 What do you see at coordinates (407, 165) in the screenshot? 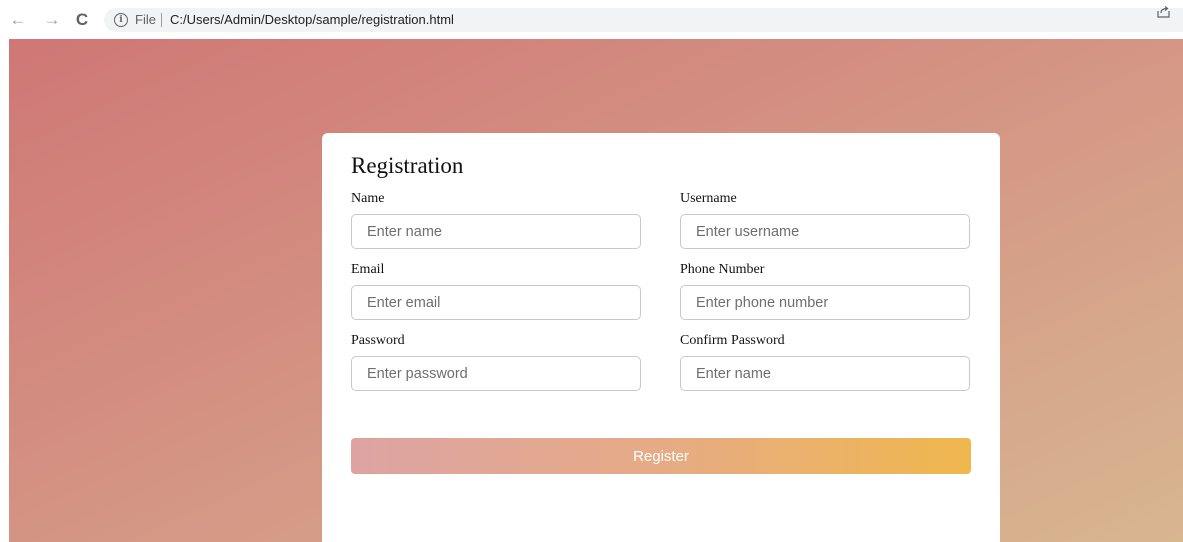
I see `form-title: Registration` at bounding box center [407, 165].